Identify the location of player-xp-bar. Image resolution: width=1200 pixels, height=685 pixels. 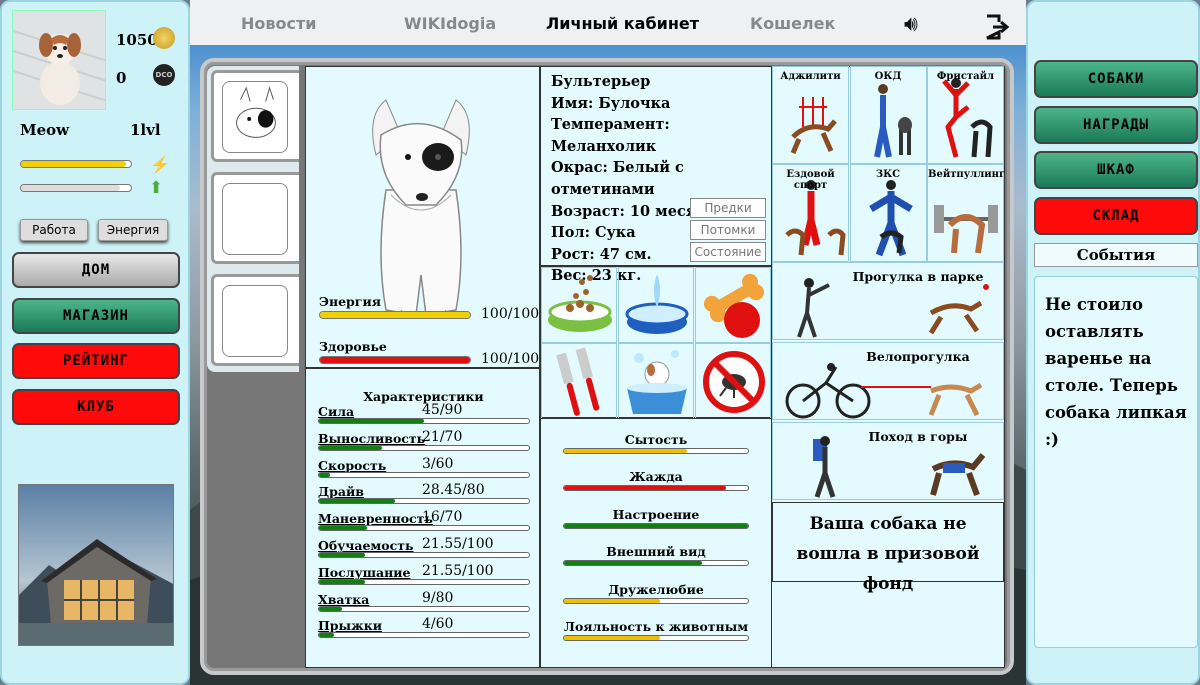
(76, 188).